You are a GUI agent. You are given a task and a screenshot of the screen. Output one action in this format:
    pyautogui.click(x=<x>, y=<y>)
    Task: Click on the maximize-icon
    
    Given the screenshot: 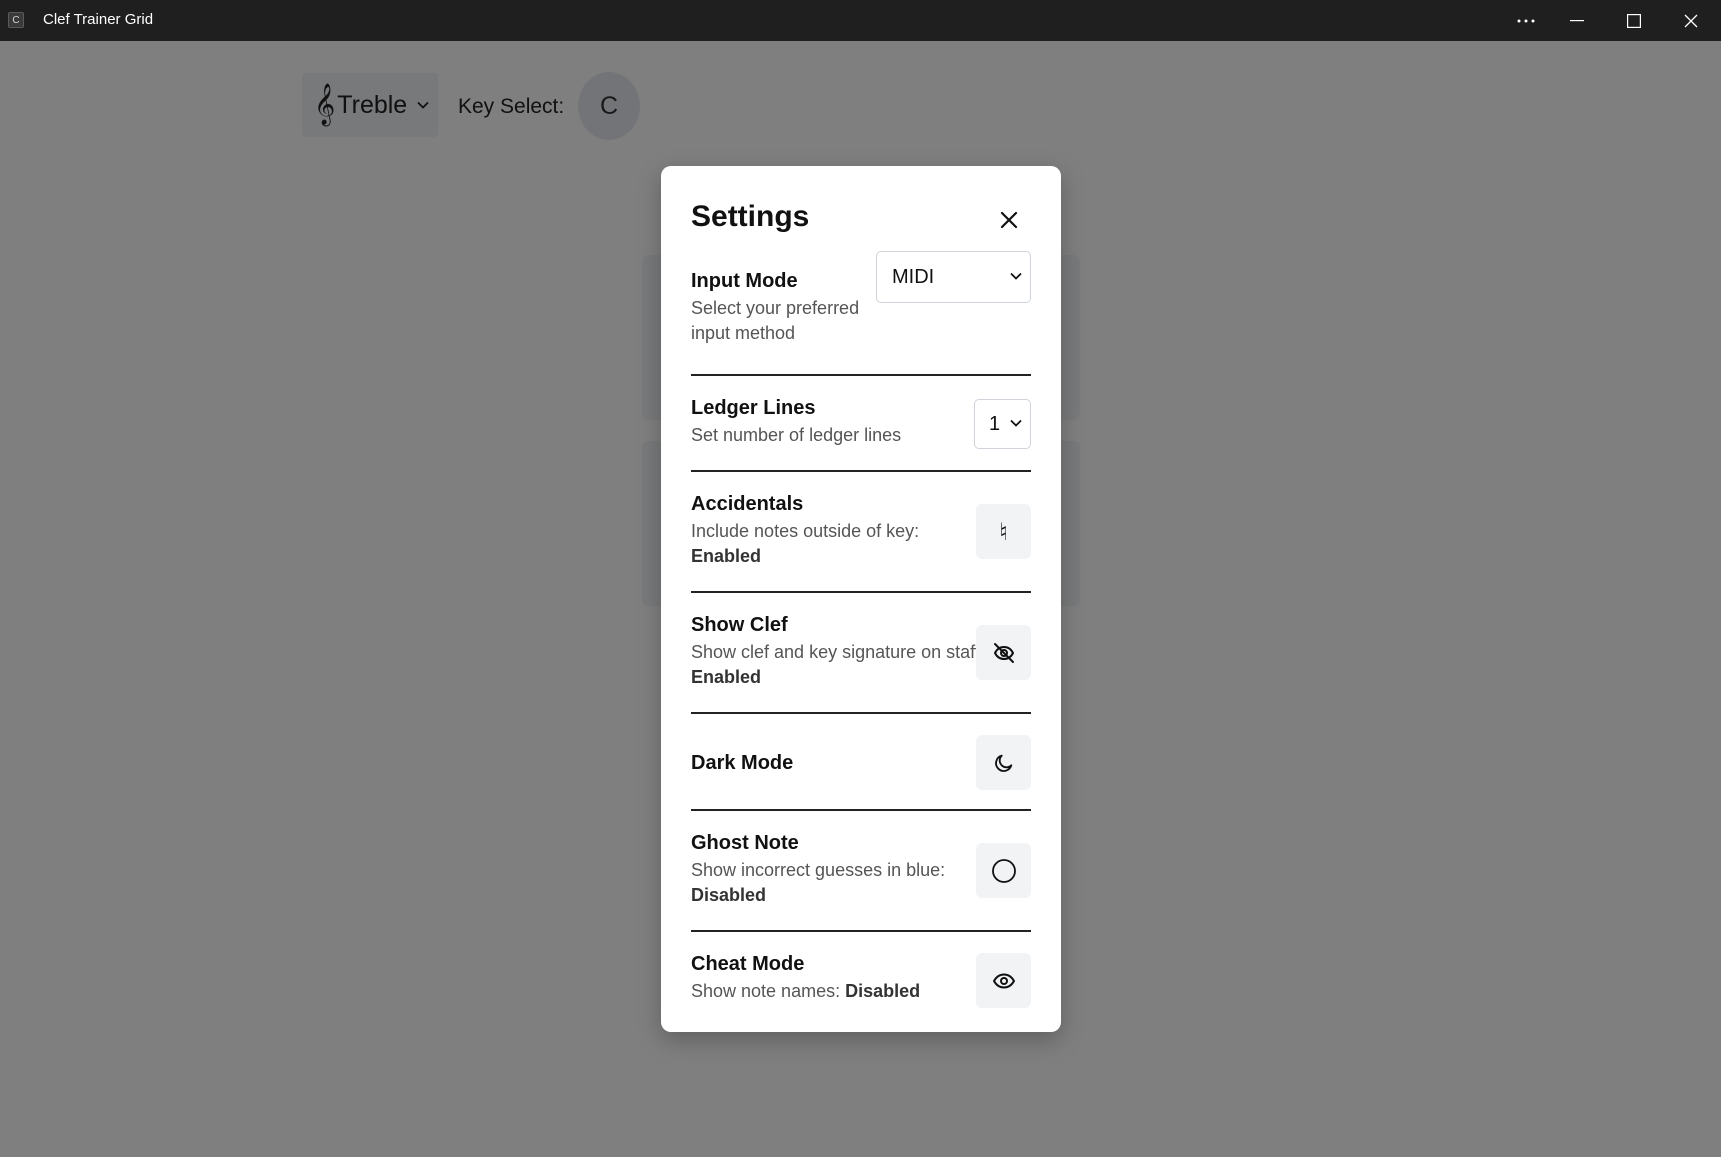 What is the action you would take?
    pyautogui.click(x=1634, y=20)
    